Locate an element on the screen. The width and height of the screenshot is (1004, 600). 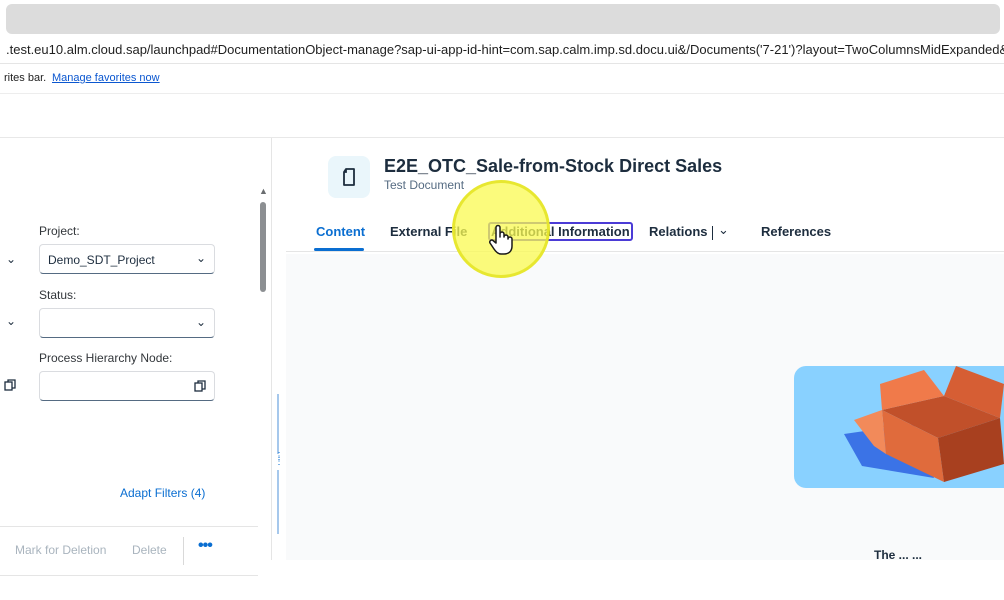
document-icon is located at coordinates (349, 177).